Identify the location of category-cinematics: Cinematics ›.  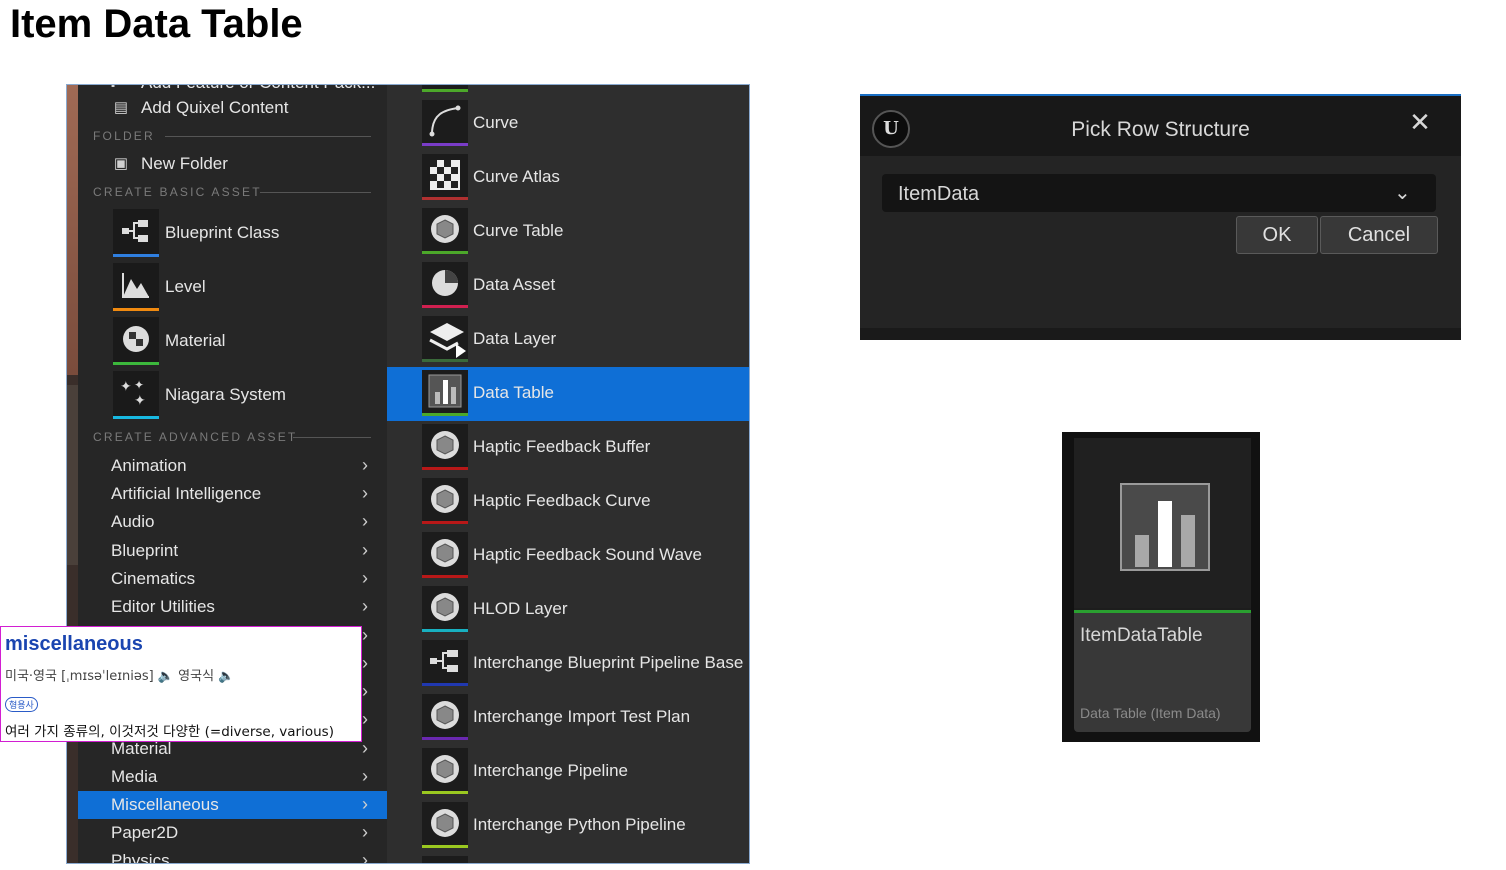
(232, 579).